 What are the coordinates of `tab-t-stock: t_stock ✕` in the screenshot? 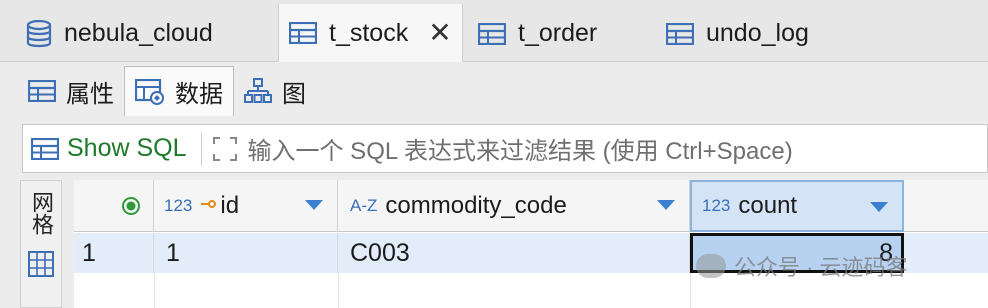 It's located at (370, 33).